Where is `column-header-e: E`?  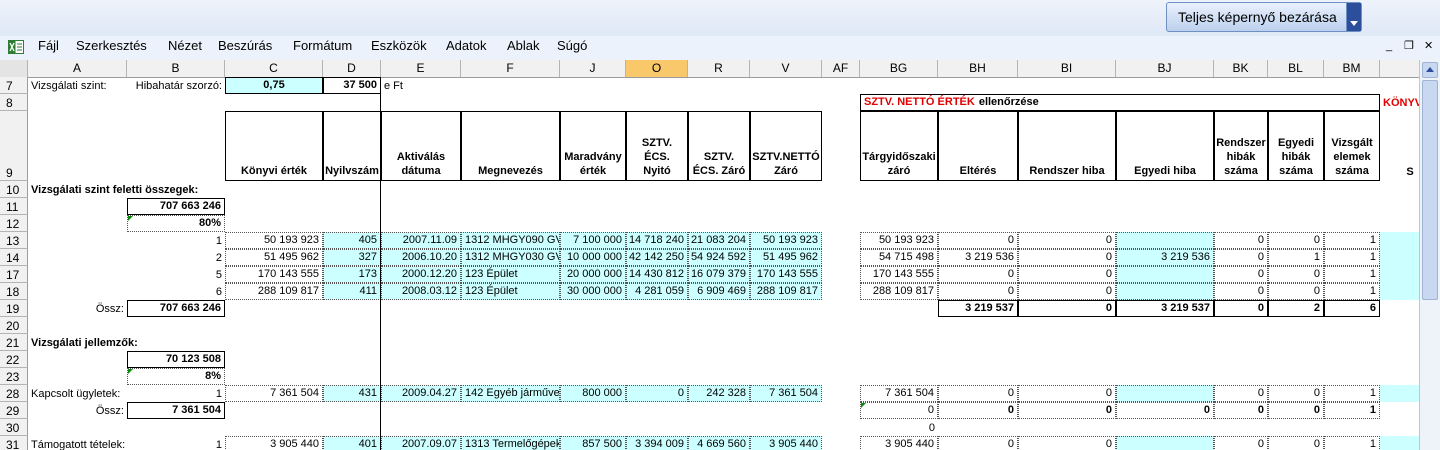
column-header-e: E is located at coordinates (421, 68).